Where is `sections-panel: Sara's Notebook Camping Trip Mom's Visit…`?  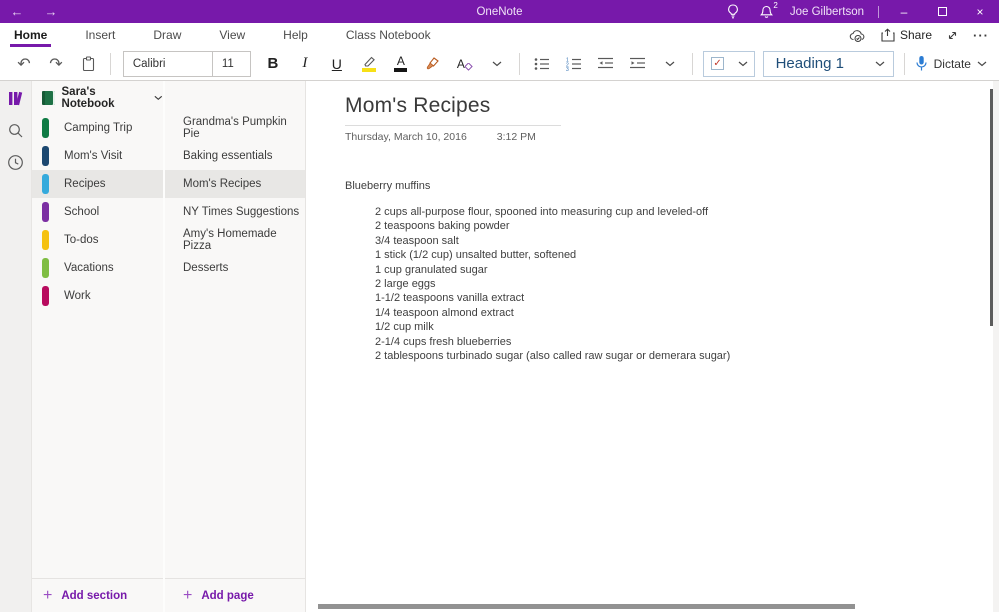
sections-panel: Sara's Notebook Camping Trip Mom's Visit… is located at coordinates (98, 346).